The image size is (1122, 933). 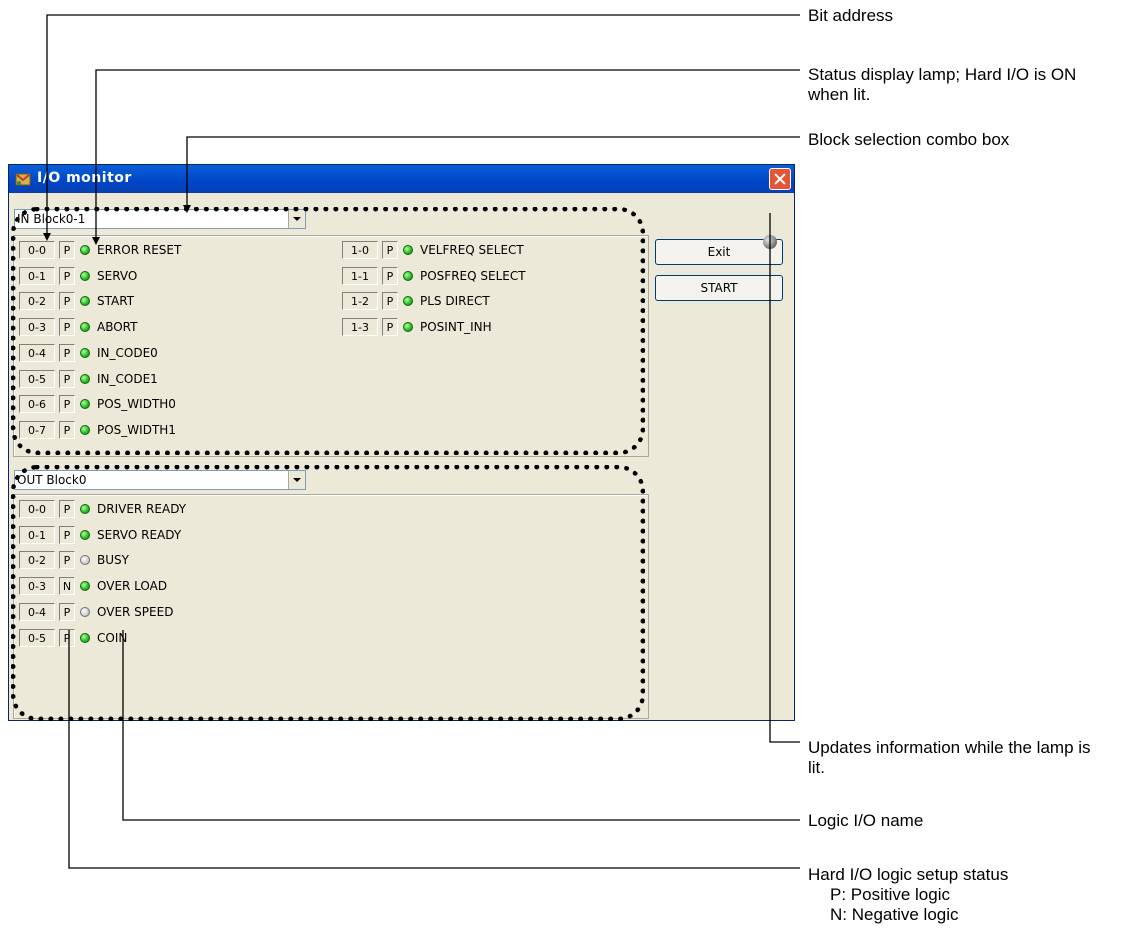 I want to click on callout-negative-logic: N: Negative logic, so click(x=894, y=914).